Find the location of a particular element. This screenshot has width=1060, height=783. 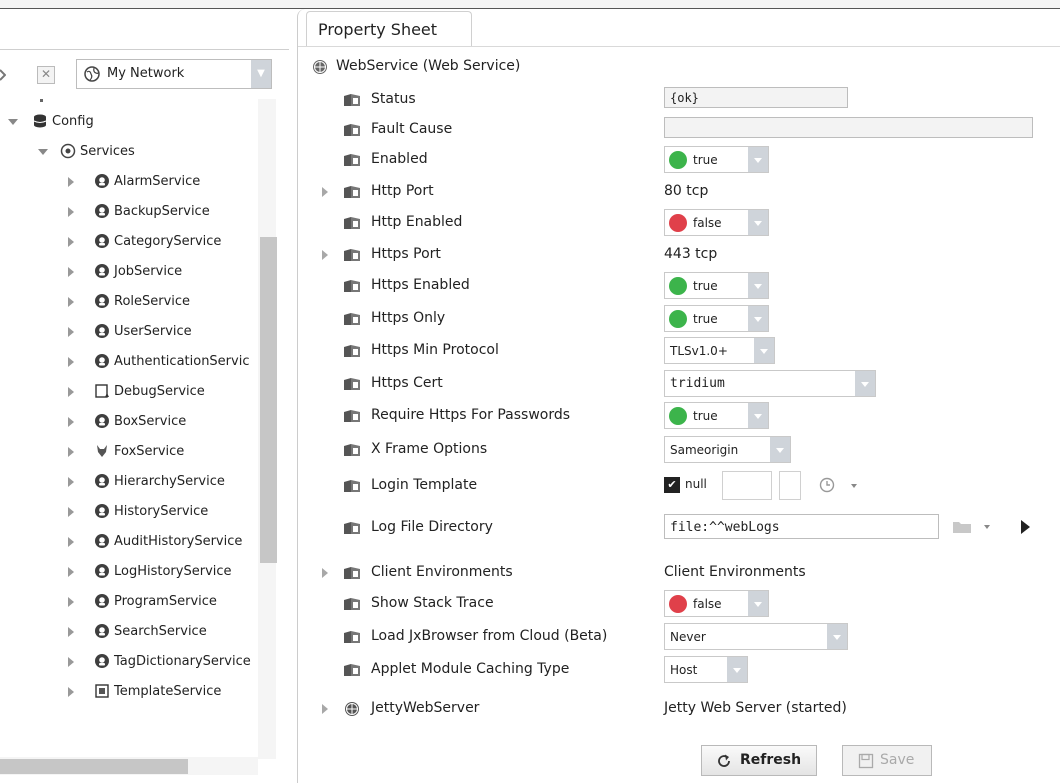

require-https-select: true is located at coordinates (716, 415).